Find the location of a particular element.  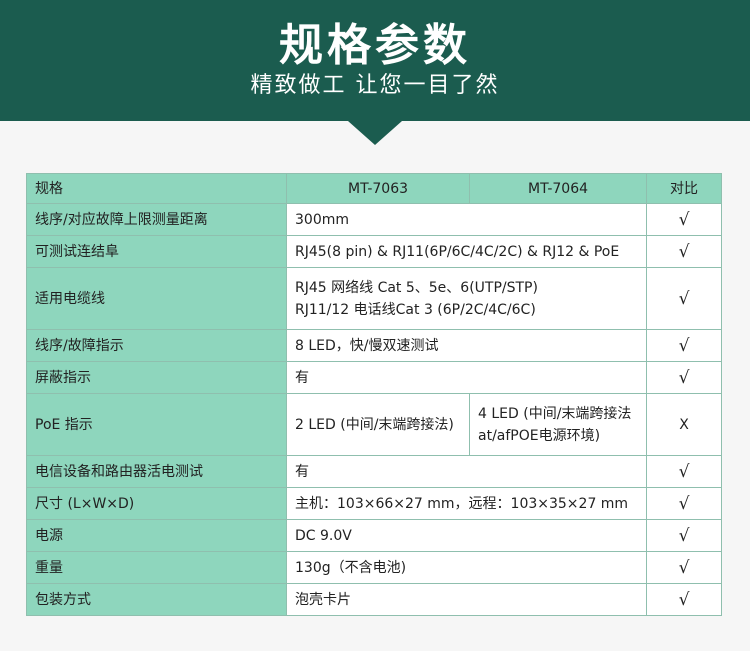

table-row: 电源 DC 9.0V √ is located at coordinates (374, 535).